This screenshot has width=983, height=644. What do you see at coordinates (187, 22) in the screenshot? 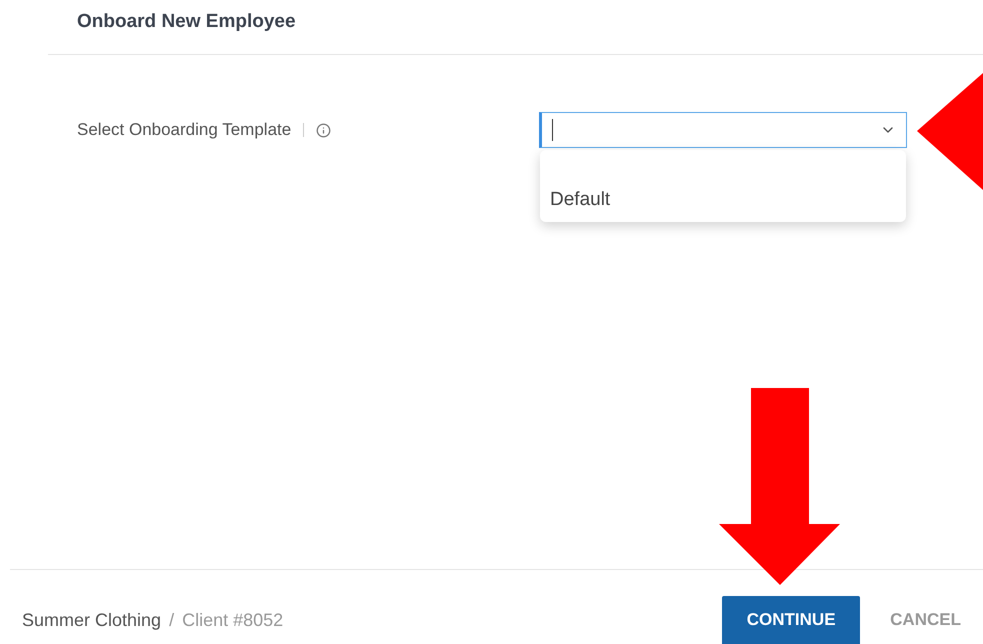
I see `page-title: Onboard New Employee` at bounding box center [187, 22].